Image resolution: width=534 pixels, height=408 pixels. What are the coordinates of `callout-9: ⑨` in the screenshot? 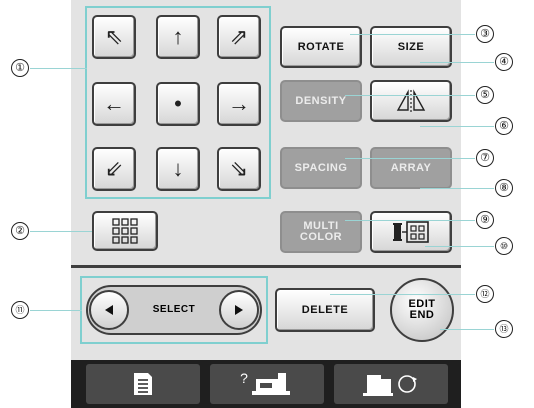 It's located at (485, 220).